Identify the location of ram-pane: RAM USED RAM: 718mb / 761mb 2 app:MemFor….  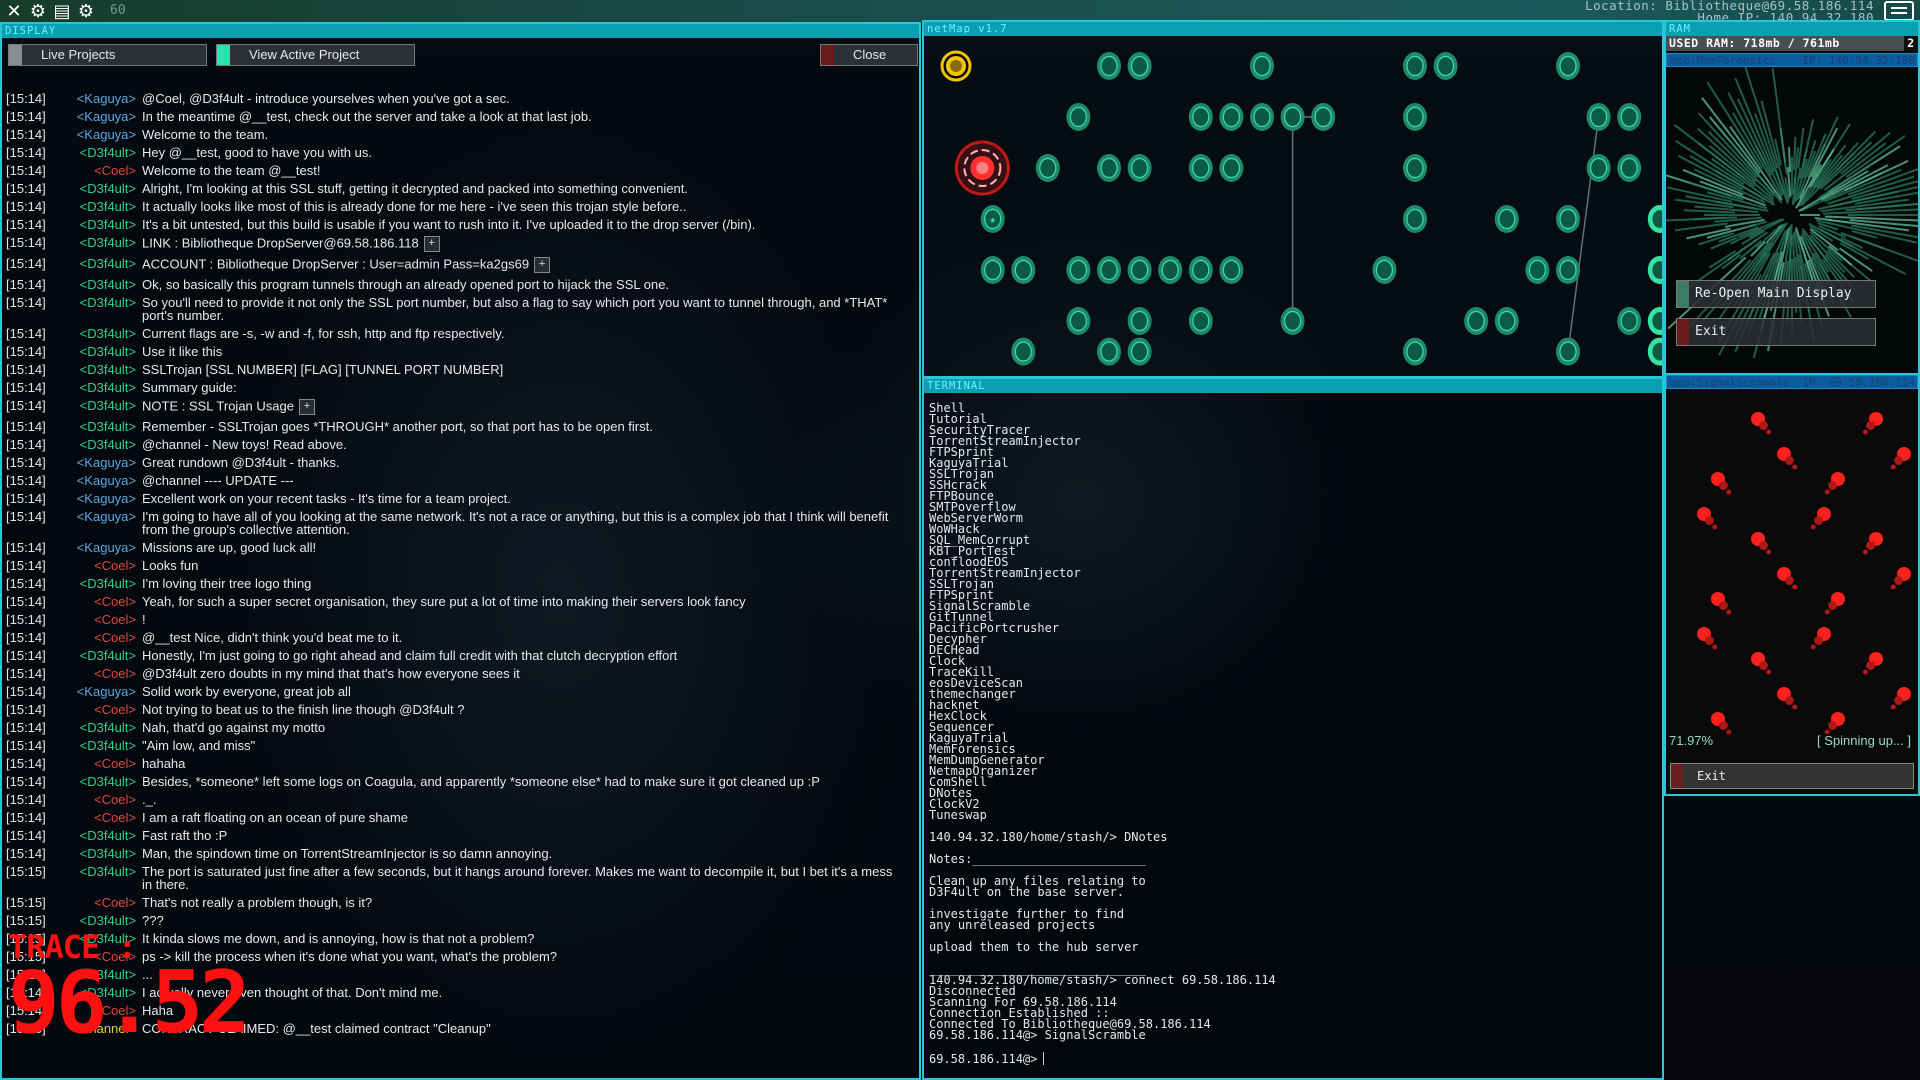
(1792, 408).